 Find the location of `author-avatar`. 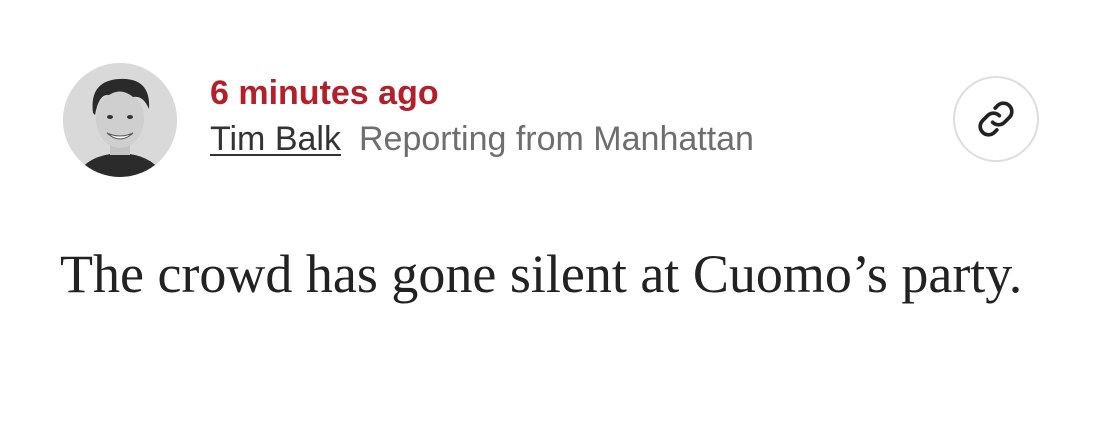

author-avatar is located at coordinates (120, 120).